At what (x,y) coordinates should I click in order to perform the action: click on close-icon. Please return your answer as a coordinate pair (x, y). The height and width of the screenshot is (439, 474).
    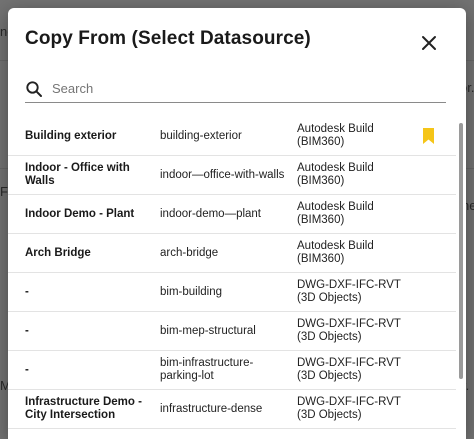
    Looking at the image, I should click on (429, 43).